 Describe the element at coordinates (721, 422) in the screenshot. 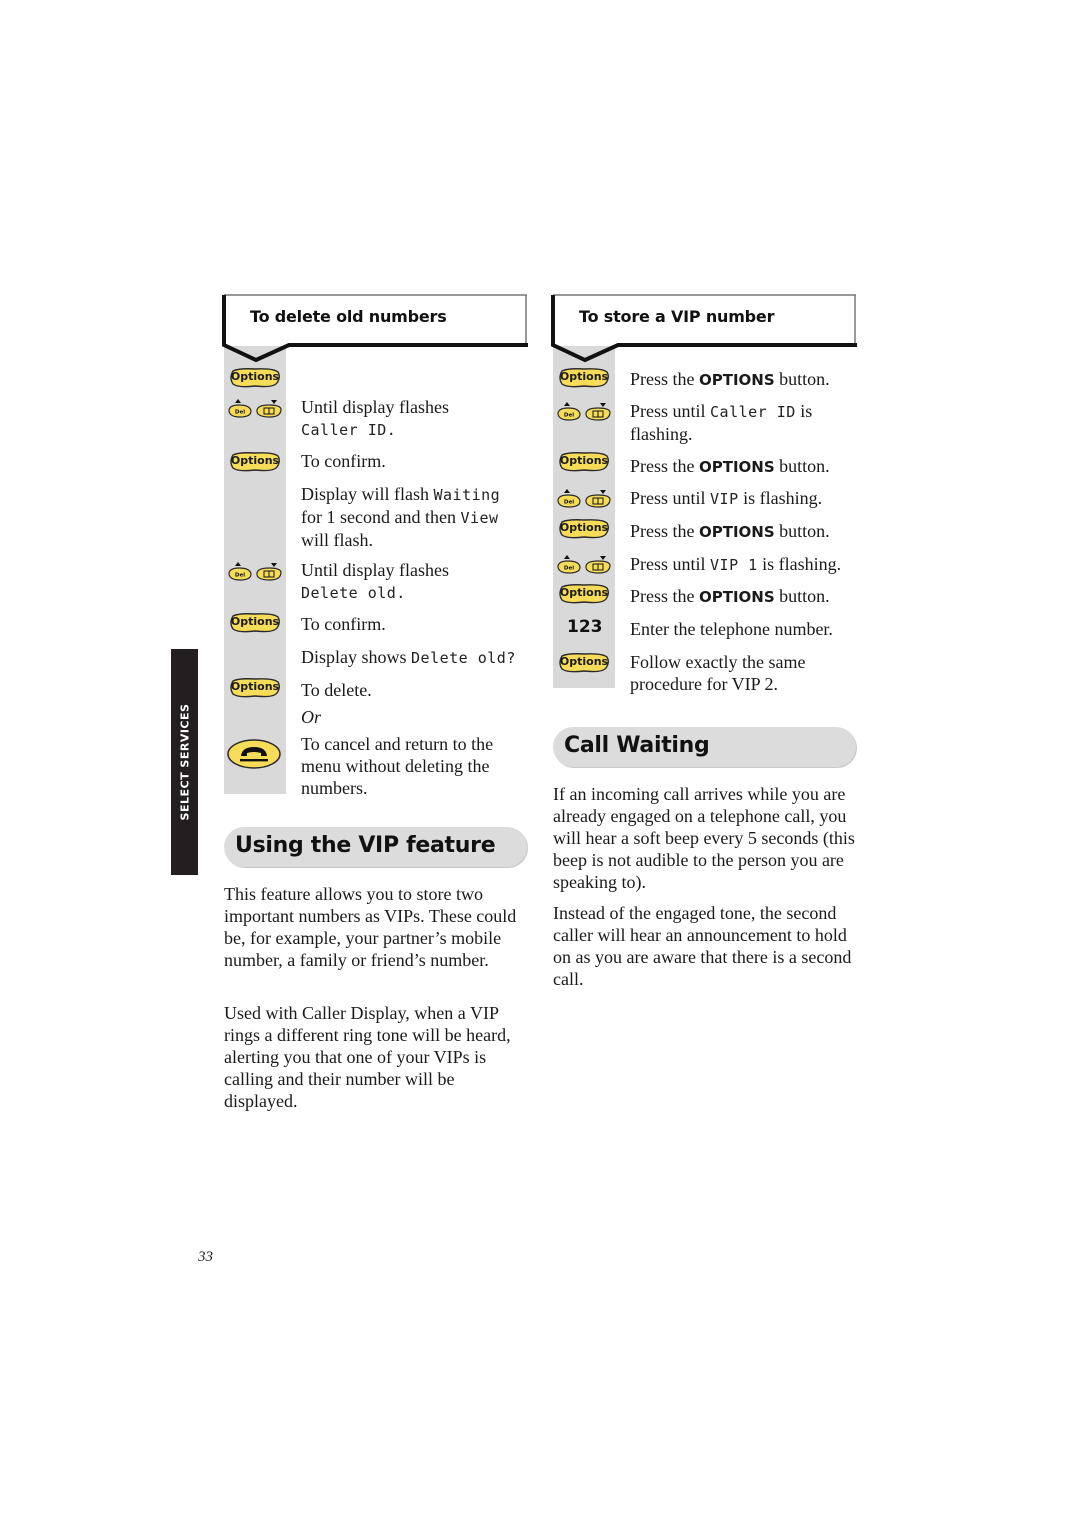

I see `vip-step-2: Press until Caller ID is flashing.` at that location.